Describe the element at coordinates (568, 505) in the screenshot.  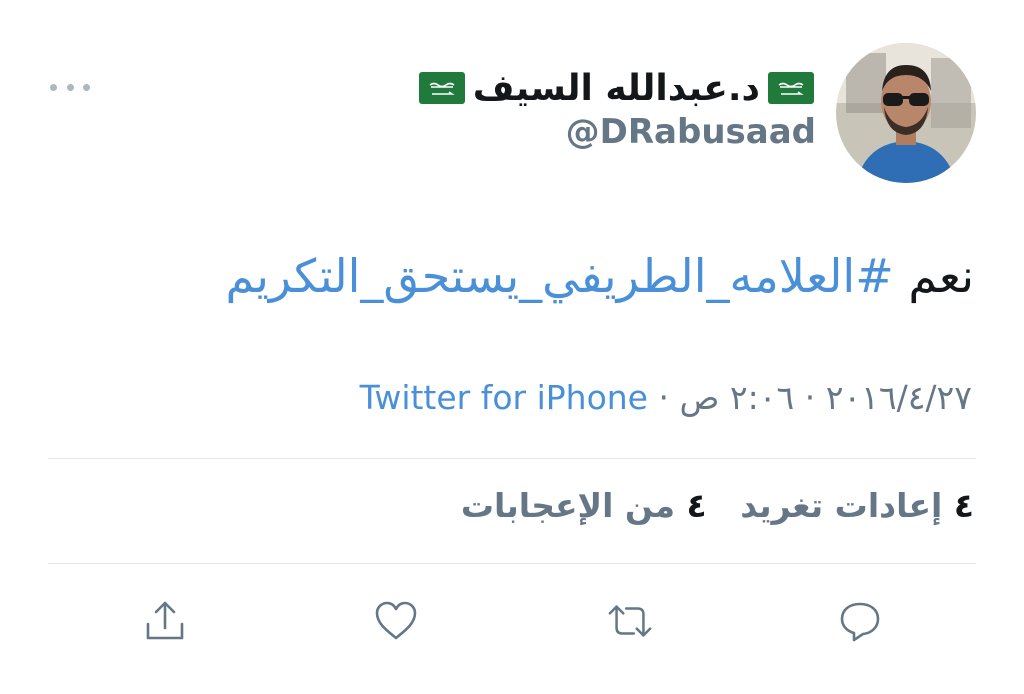
I see `likes-label: من الإعجابات` at that location.